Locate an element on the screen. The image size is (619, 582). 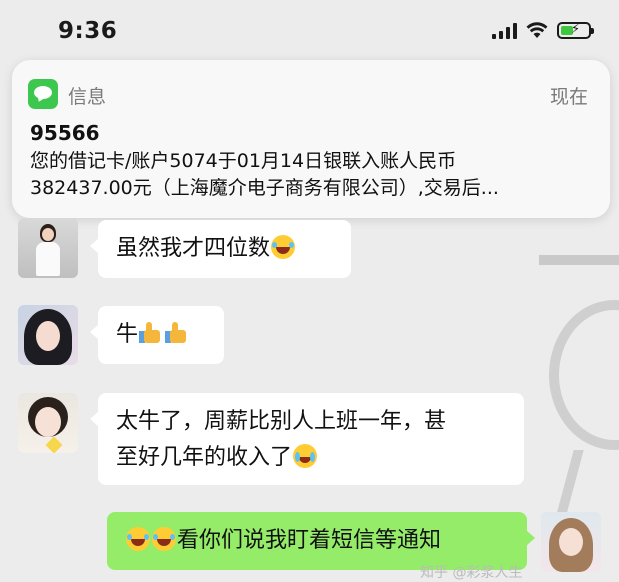
message-text: 虽然我才四位数 is located at coordinates (193, 248).